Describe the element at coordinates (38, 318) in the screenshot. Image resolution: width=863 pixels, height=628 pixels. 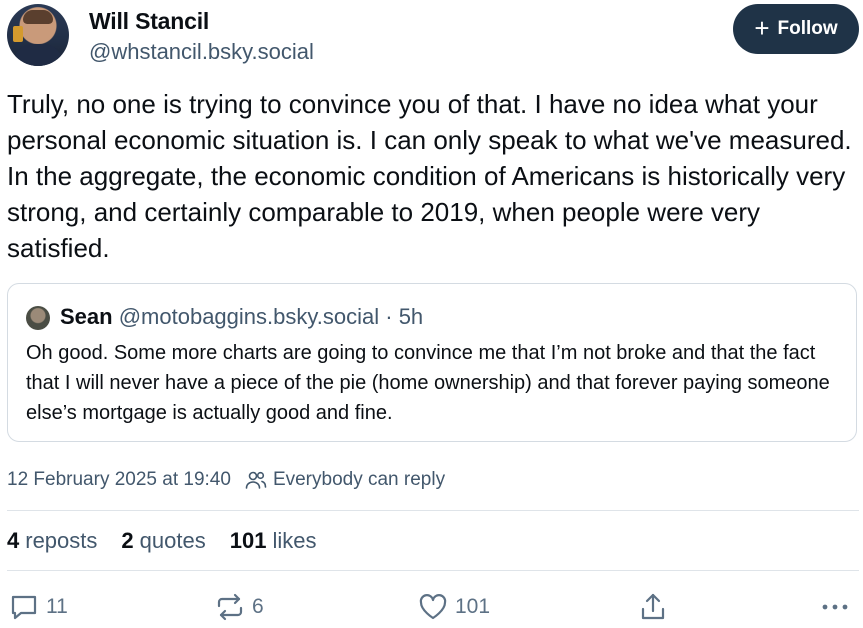
I see `quoted-author-avatar` at that location.